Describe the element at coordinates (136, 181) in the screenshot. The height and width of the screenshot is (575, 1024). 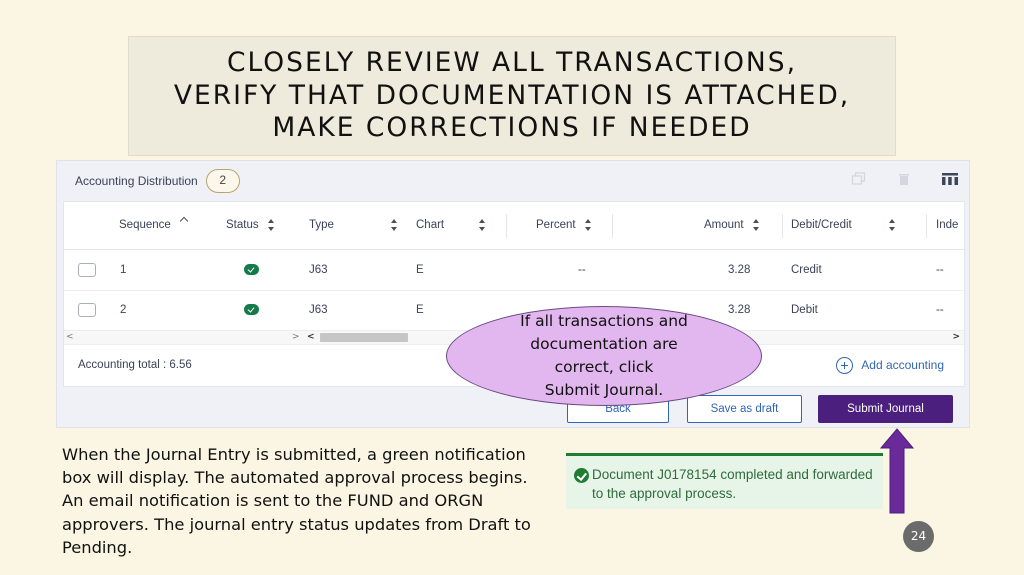
I see `panel-title: Accounting Distribution` at that location.